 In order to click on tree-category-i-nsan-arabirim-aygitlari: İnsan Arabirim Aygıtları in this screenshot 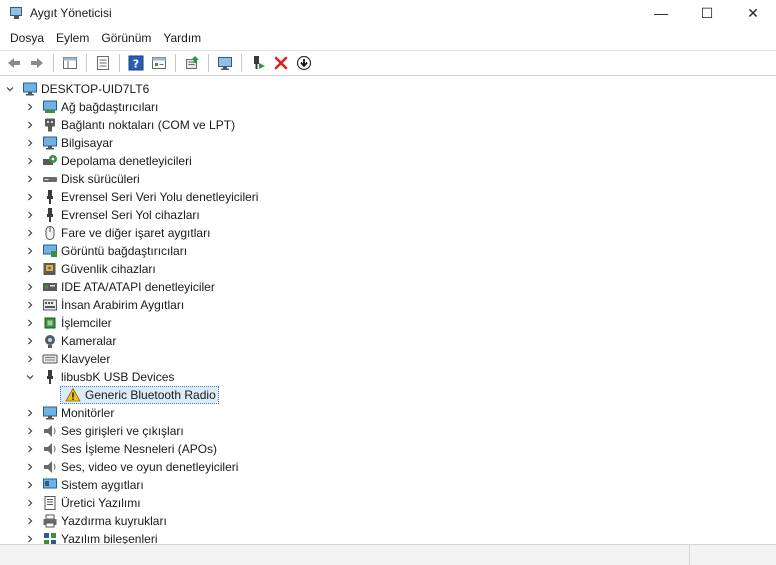, I will do `click(104, 305)`.